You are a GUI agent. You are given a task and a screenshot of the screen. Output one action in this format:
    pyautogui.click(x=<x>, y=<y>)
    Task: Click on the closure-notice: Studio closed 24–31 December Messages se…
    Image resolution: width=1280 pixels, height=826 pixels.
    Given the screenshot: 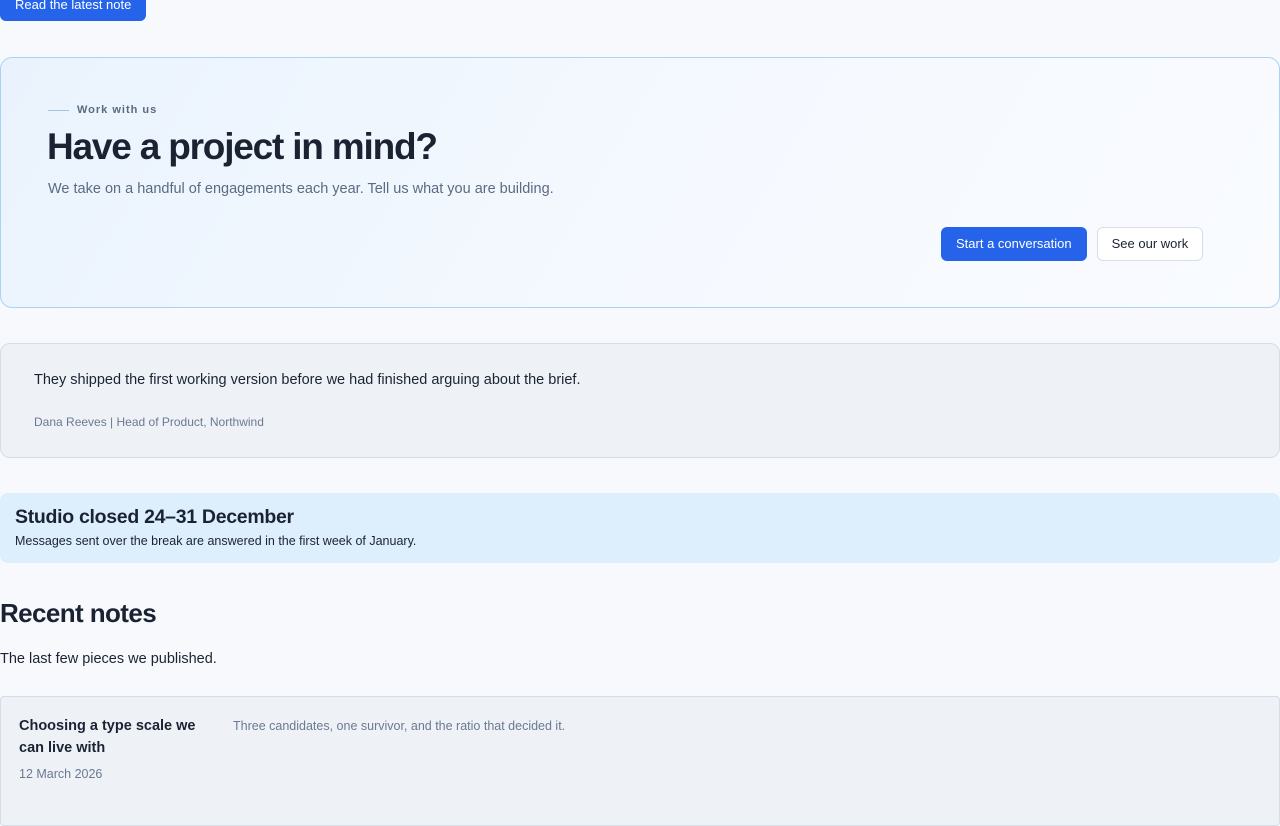 What is the action you would take?
    pyautogui.click(x=640, y=528)
    